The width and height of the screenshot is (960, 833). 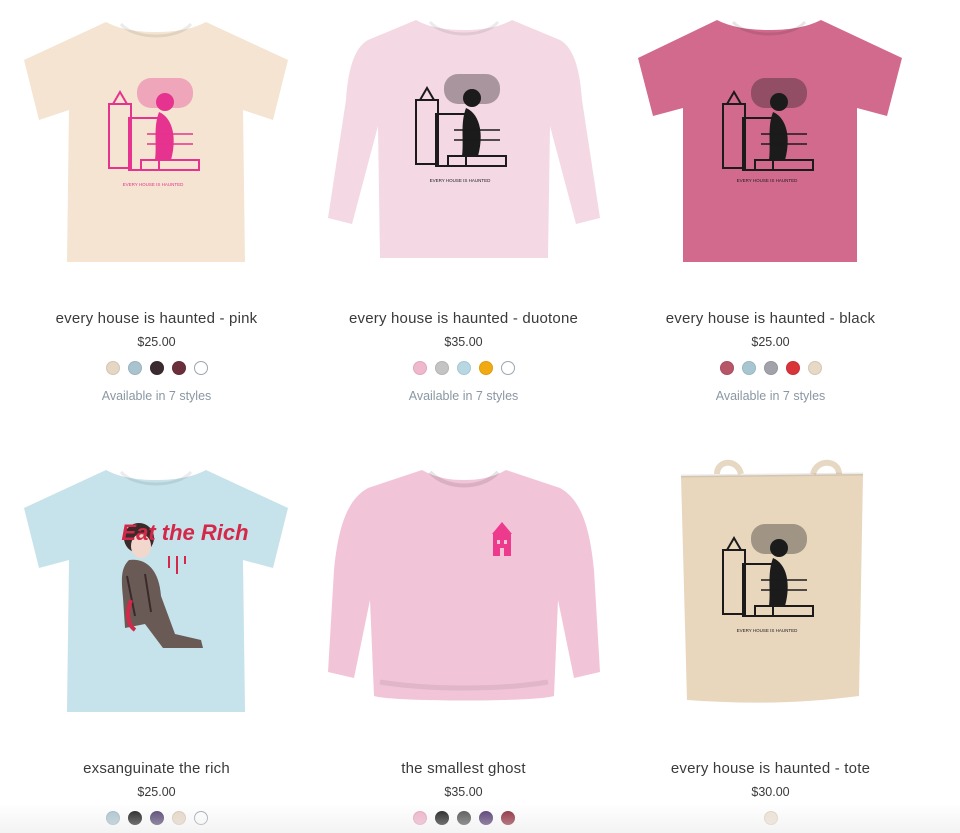 What do you see at coordinates (770, 768) in the screenshot?
I see `product-title: every house is haunted - tote` at bounding box center [770, 768].